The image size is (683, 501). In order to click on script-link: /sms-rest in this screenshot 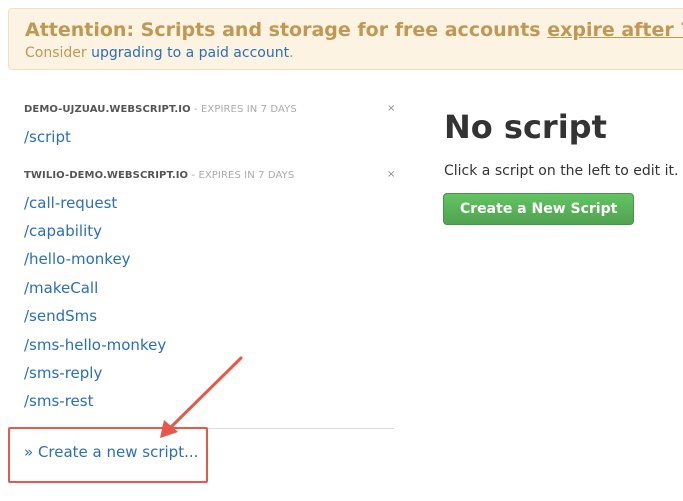, I will do `click(58, 401)`.